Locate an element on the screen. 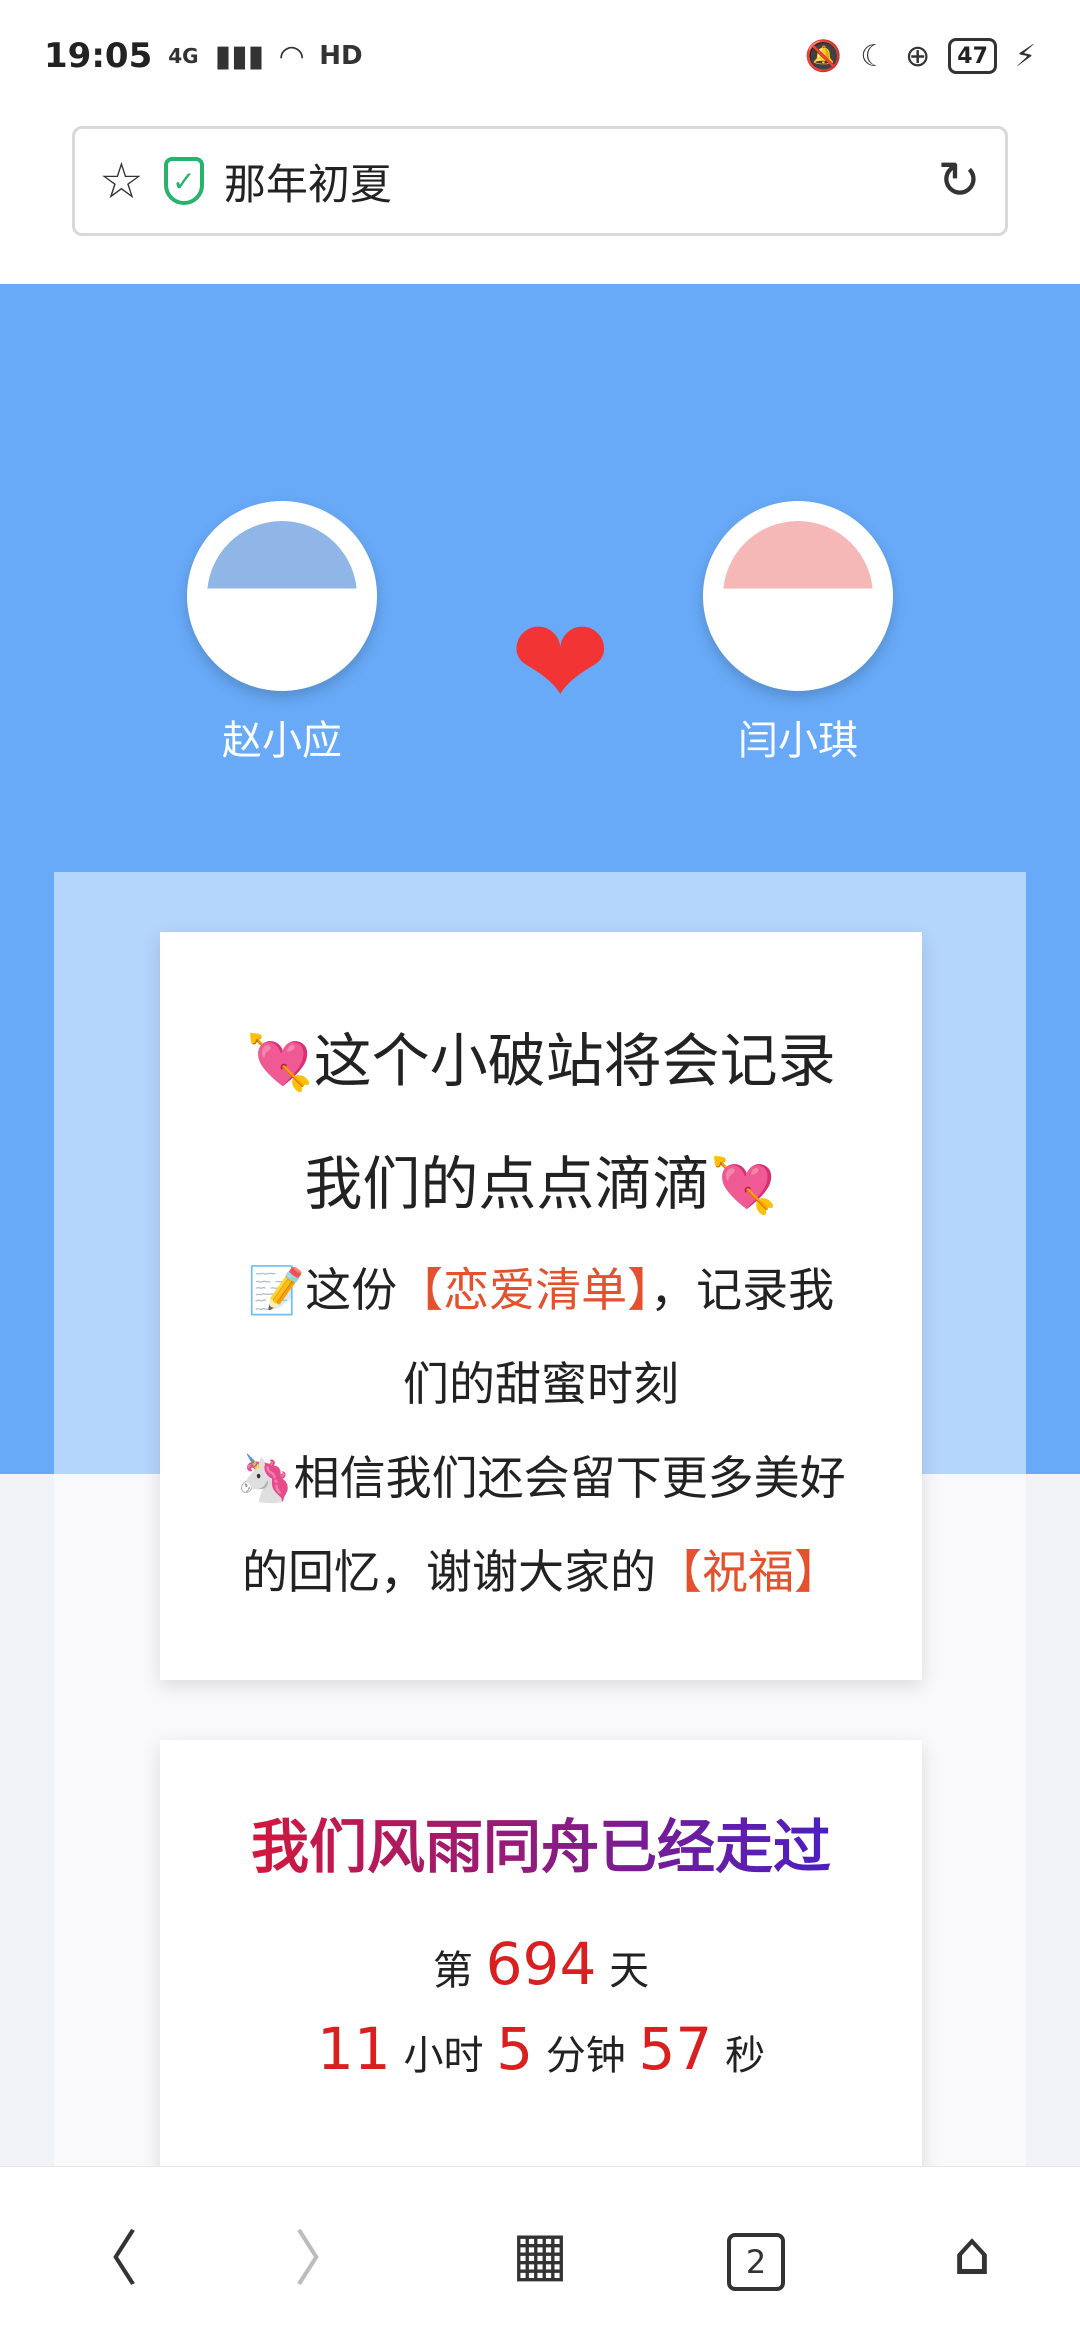 This screenshot has height=2341, width=1080. tabs-count: 2 is located at coordinates (756, 2261).